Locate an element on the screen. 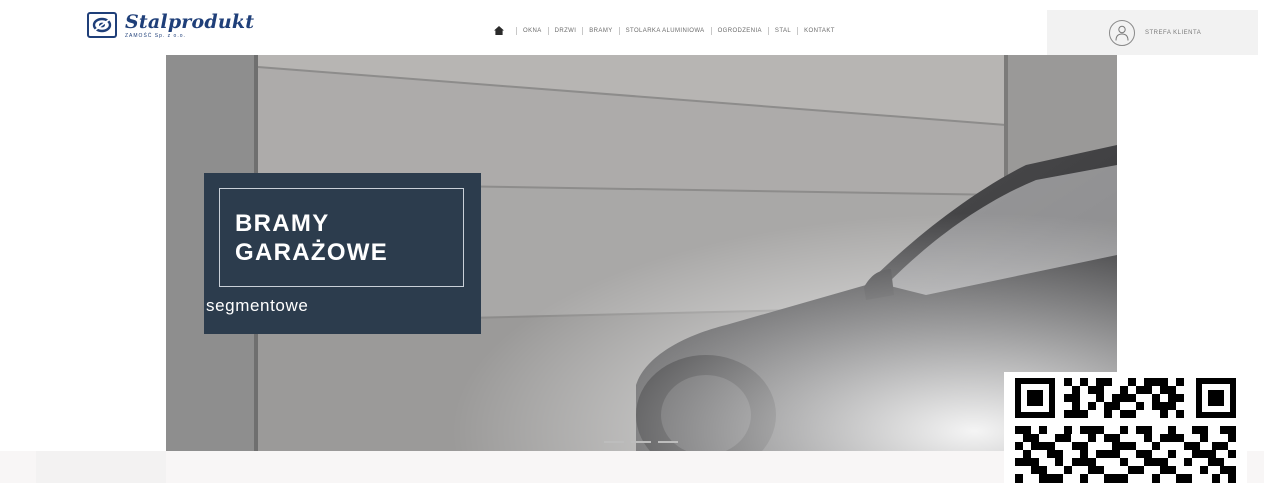 This screenshot has width=1264, height=488. logo: Stalprodukt ZAMOŚĆ Sp. z o.o. is located at coordinates (170, 25).